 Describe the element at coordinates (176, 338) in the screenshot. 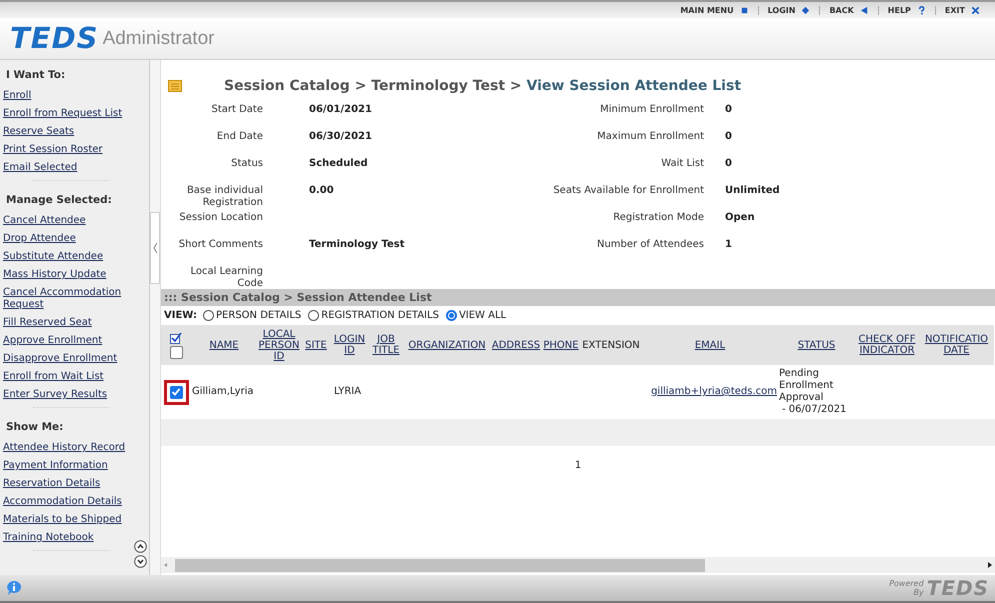

I see `select-all-icon` at that location.